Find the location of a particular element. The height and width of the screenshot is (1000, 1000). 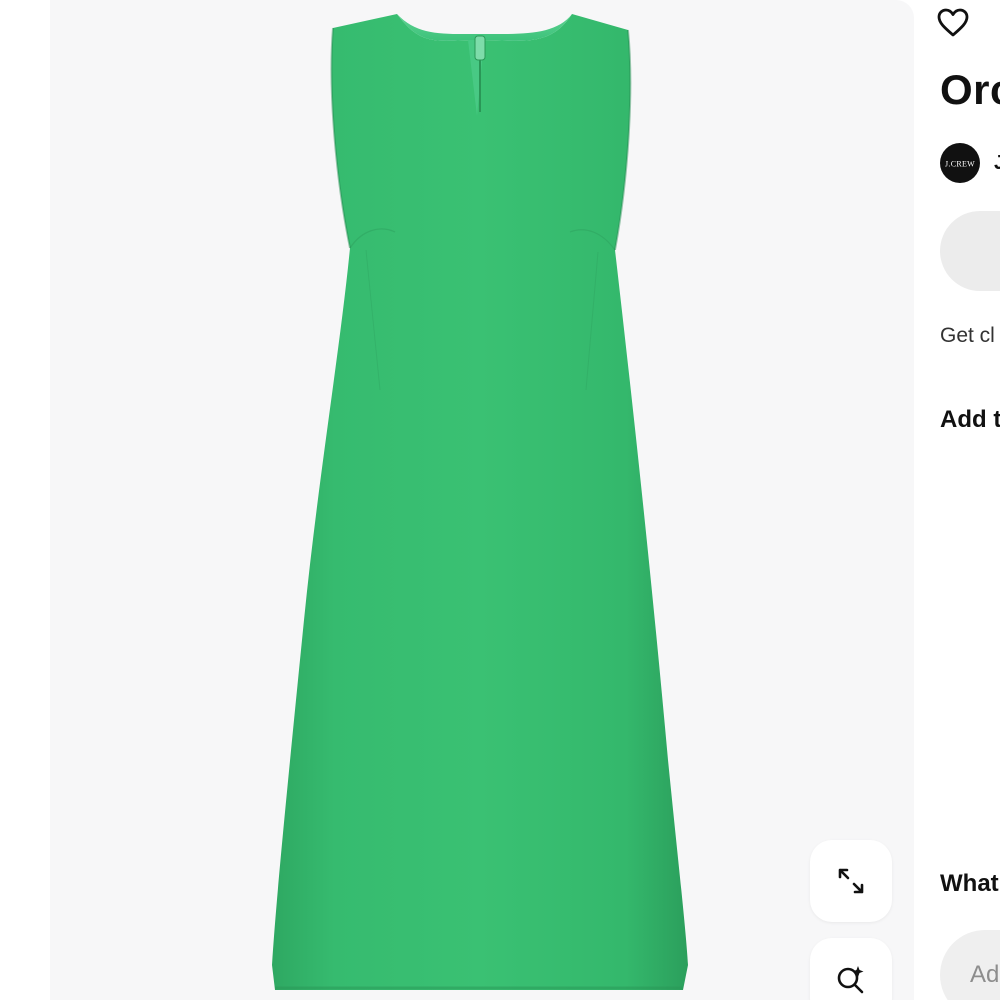

comment-input is located at coordinates (970, 965).